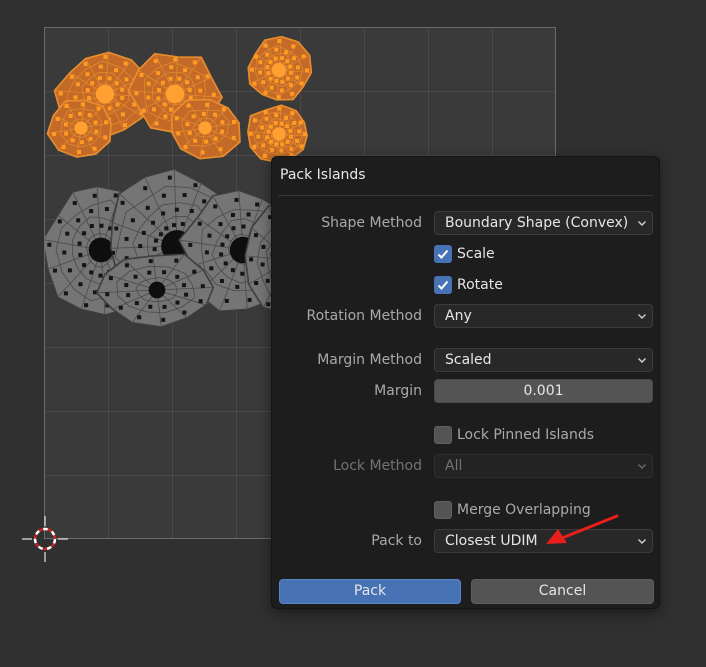 This screenshot has height=667, width=706. I want to click on rotation-method-row: Rotation Method Any, so click(465, 316).